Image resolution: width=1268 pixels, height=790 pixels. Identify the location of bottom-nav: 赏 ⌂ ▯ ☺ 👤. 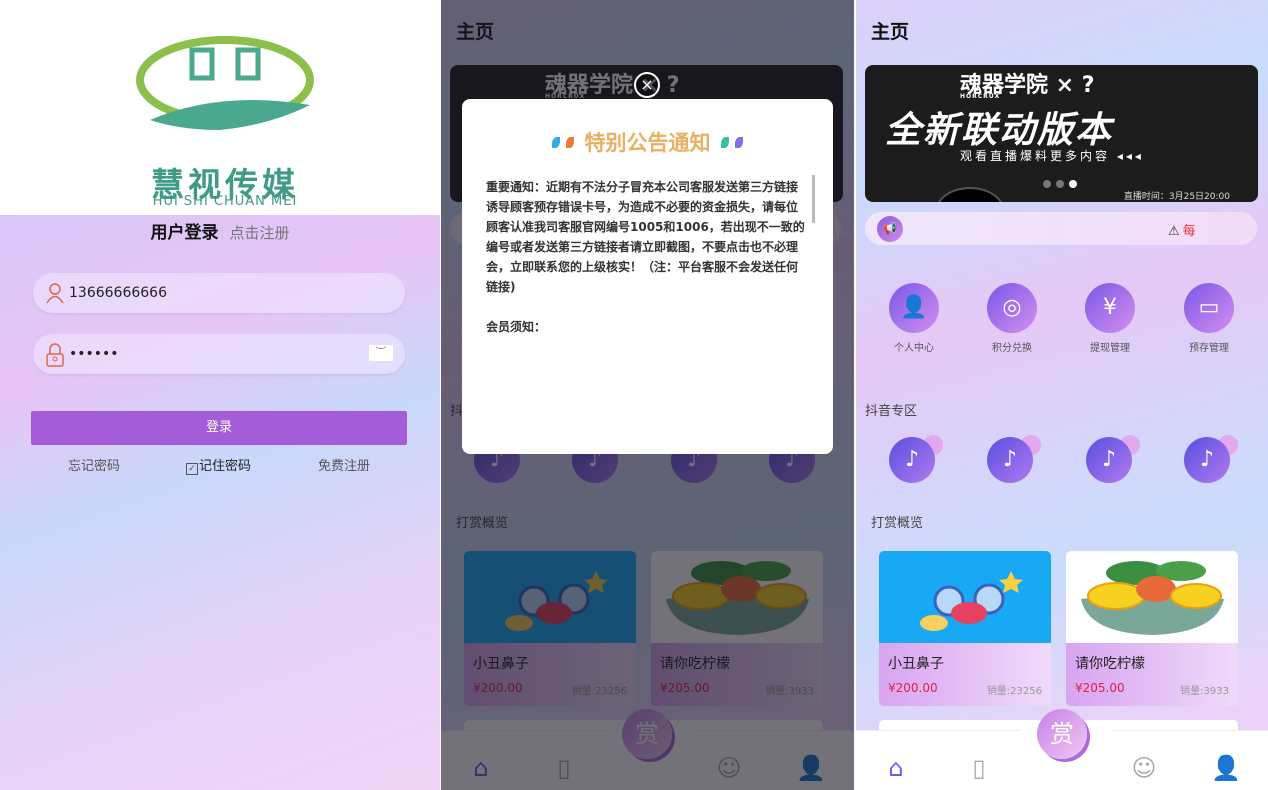
(1062, 749).